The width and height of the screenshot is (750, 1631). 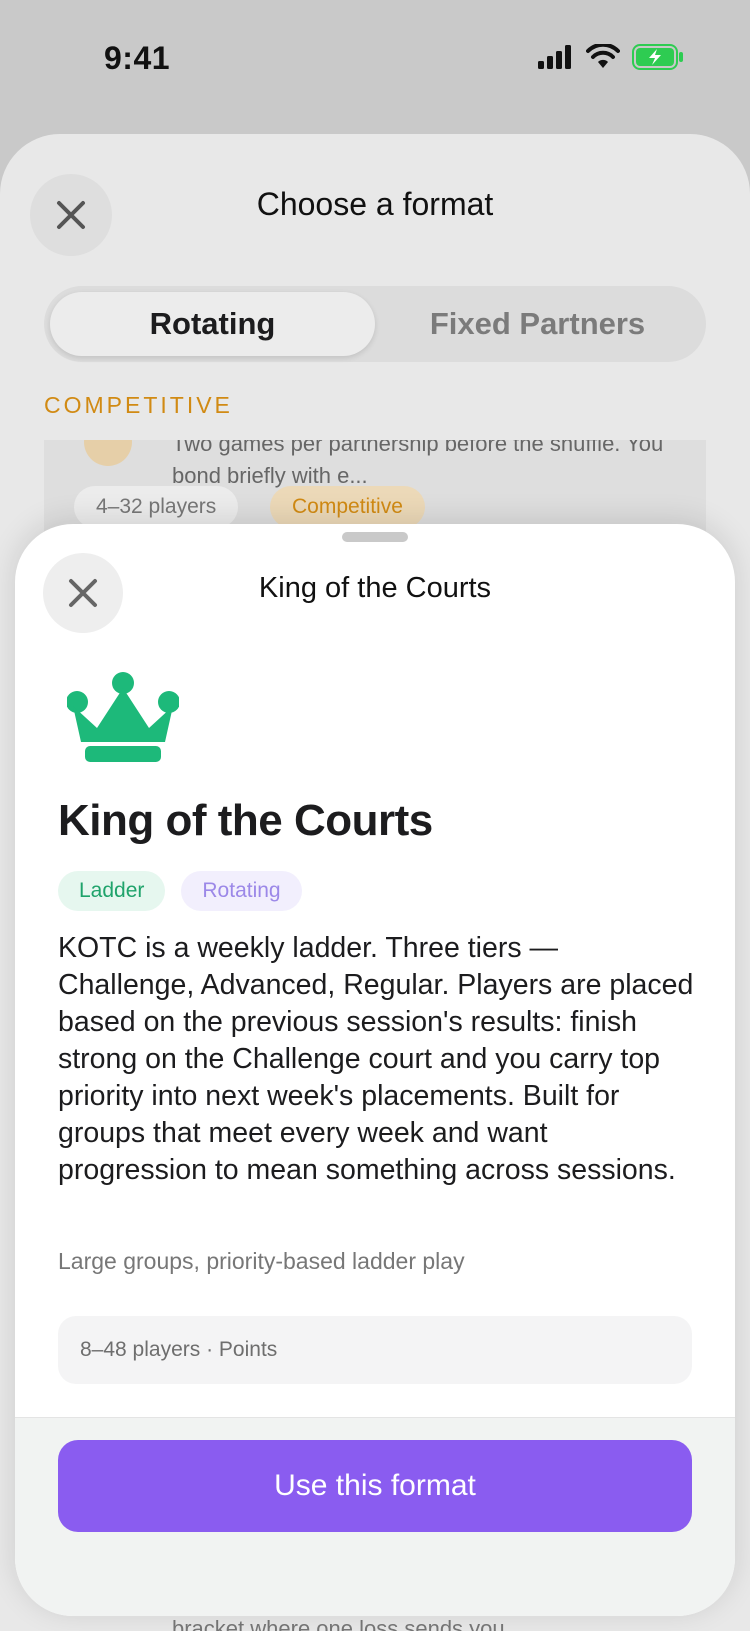 What do you see at coordinates (347, 507) in the screenshot?
I see `format-card-competitive-pill: Competitive` at bounding box center [347, 507].